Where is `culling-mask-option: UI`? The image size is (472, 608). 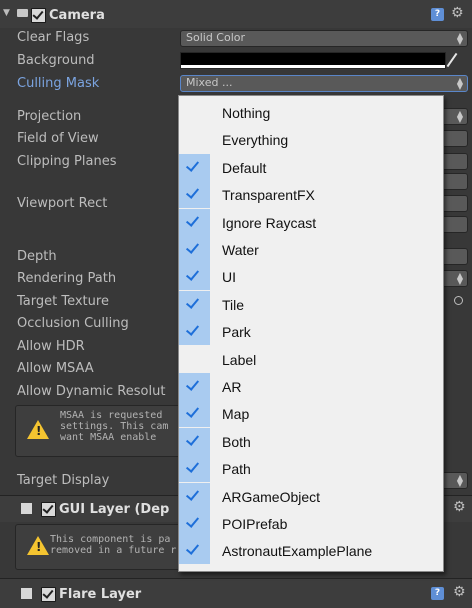 culling-mask-option: UI is located at coordinates (311, 277).